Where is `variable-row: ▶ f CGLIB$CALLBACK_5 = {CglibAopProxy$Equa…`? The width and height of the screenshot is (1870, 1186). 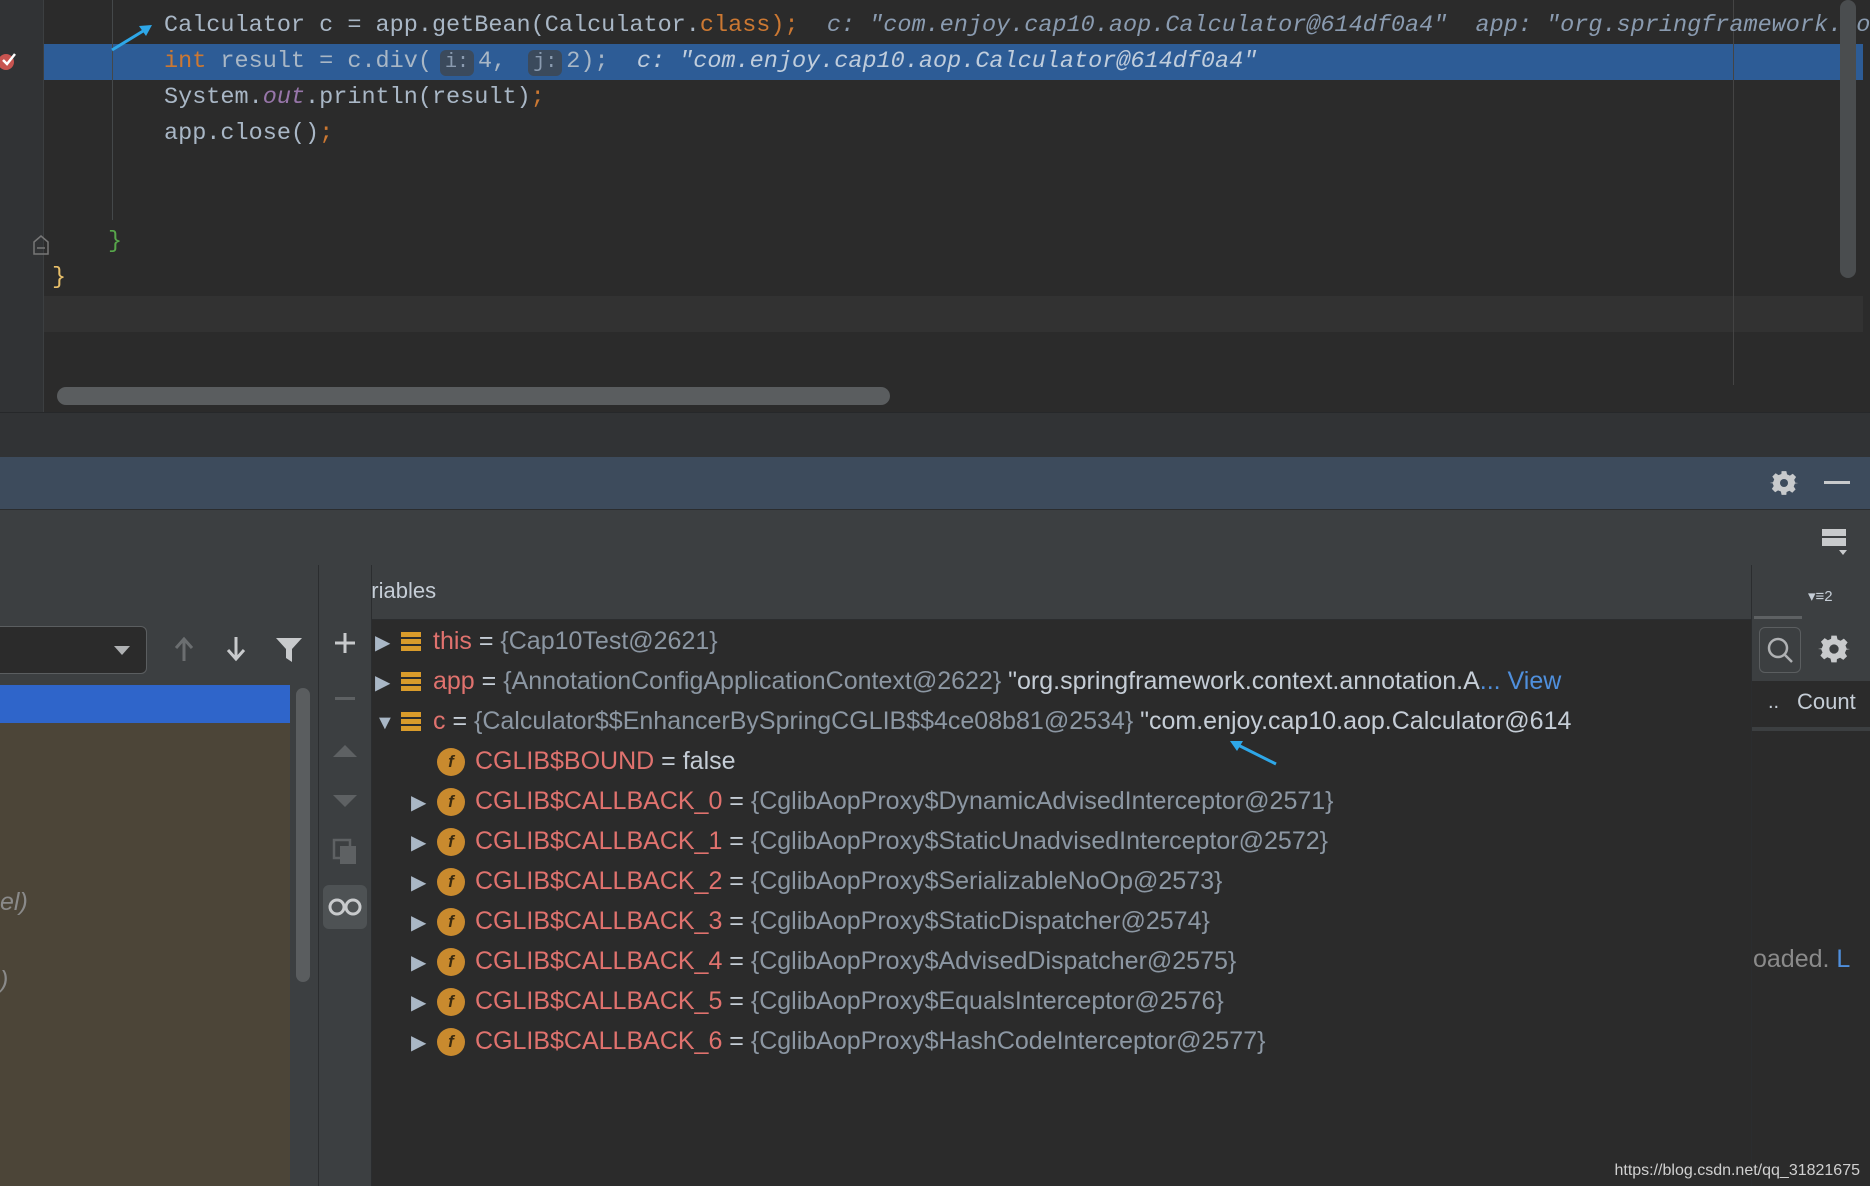 variable-row: ▶ f CGLIB$CALLBACK_5 = {CglibAopProxy$Equa… is located at coordinates (817, 1001).